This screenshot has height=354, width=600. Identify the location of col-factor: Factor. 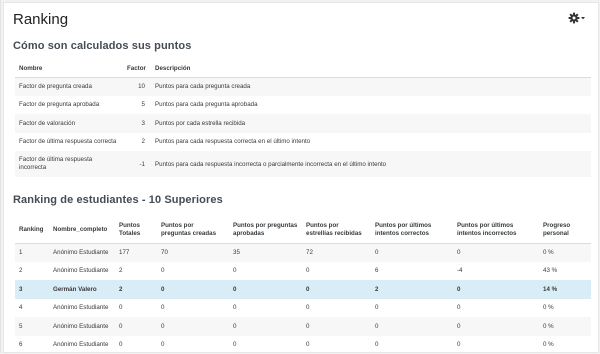
(137, 69).